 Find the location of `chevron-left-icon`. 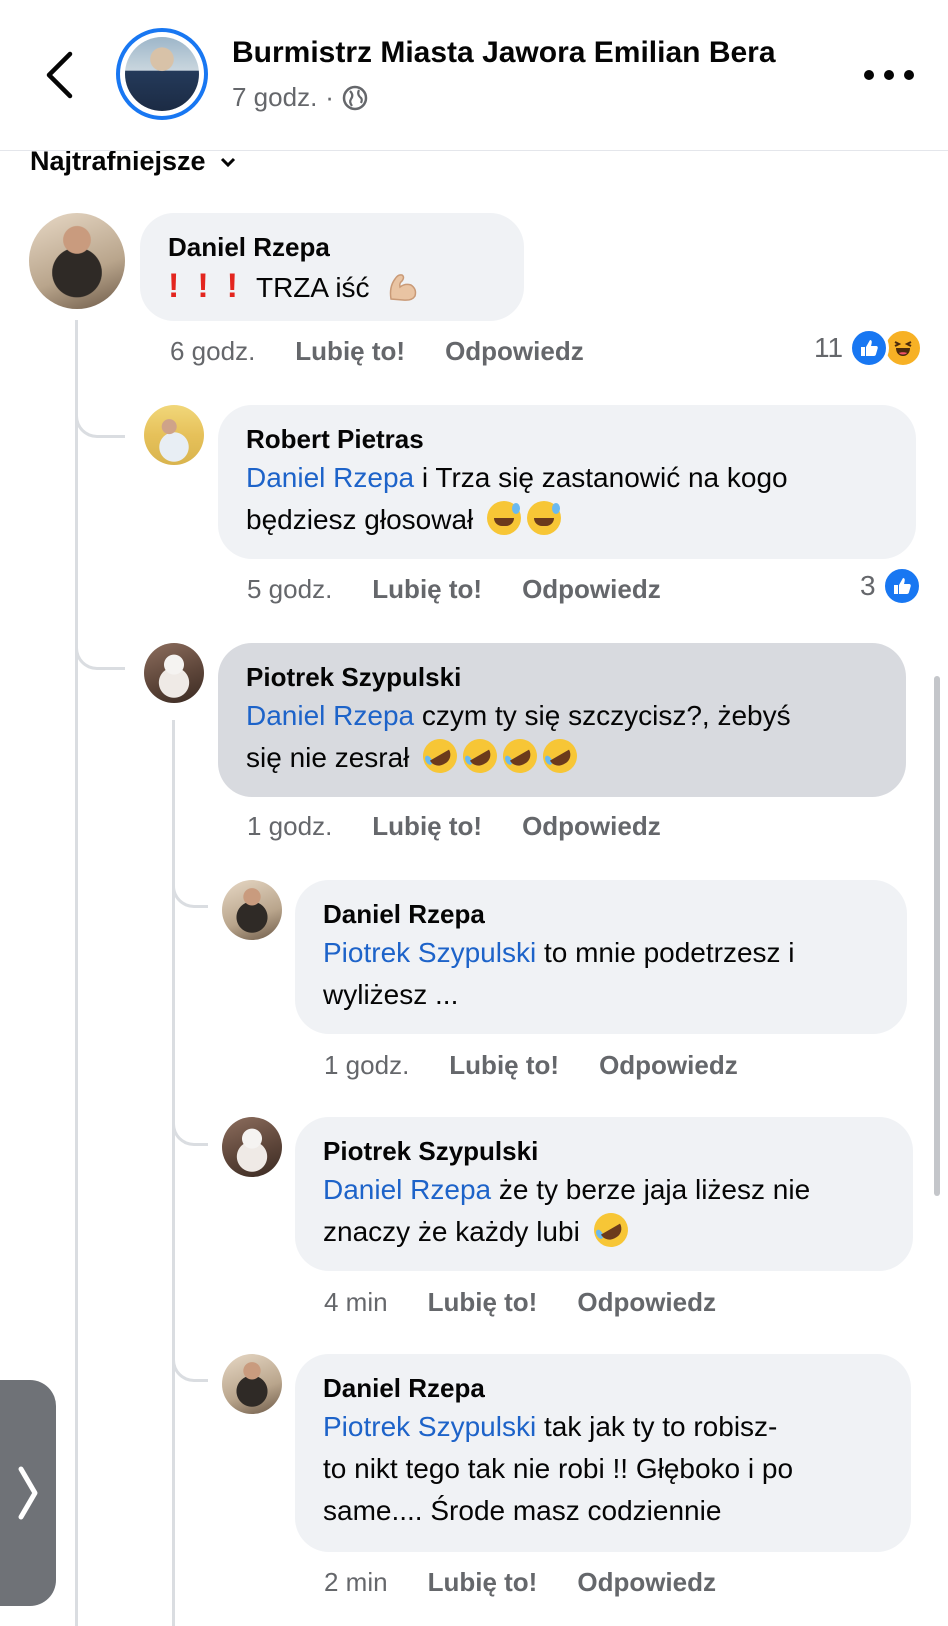

chevron-left-icon is located at coordinates (59, 75).